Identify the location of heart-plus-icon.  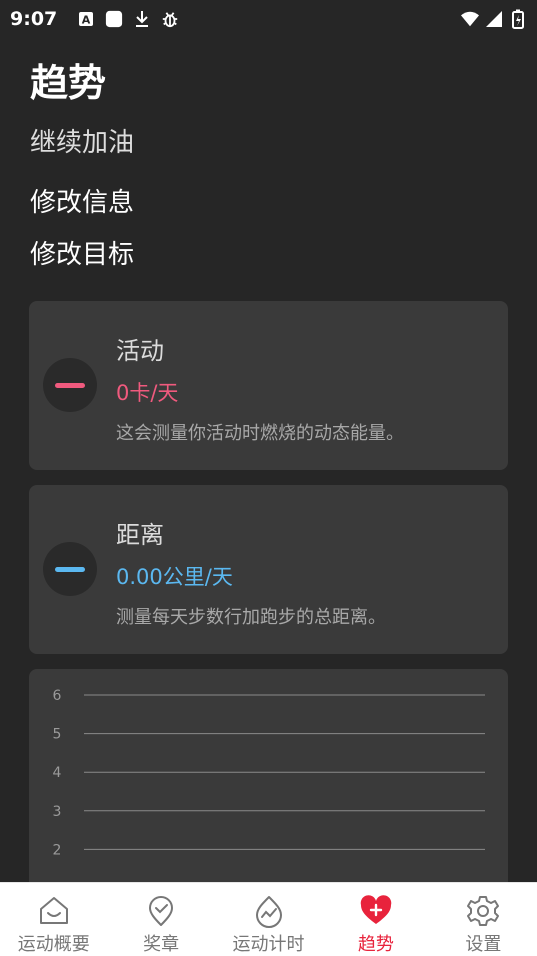
(376, 910).